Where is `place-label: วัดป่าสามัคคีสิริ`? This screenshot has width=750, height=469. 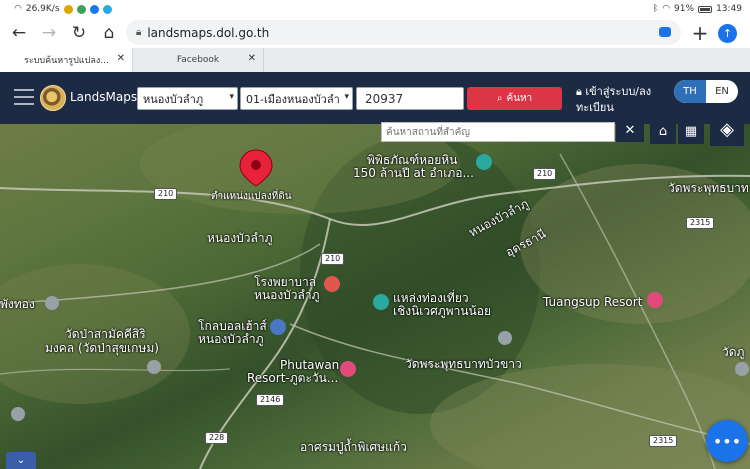 place-label: วัดป่าสามัคคีสิริ is located at coordinates (105, 334).